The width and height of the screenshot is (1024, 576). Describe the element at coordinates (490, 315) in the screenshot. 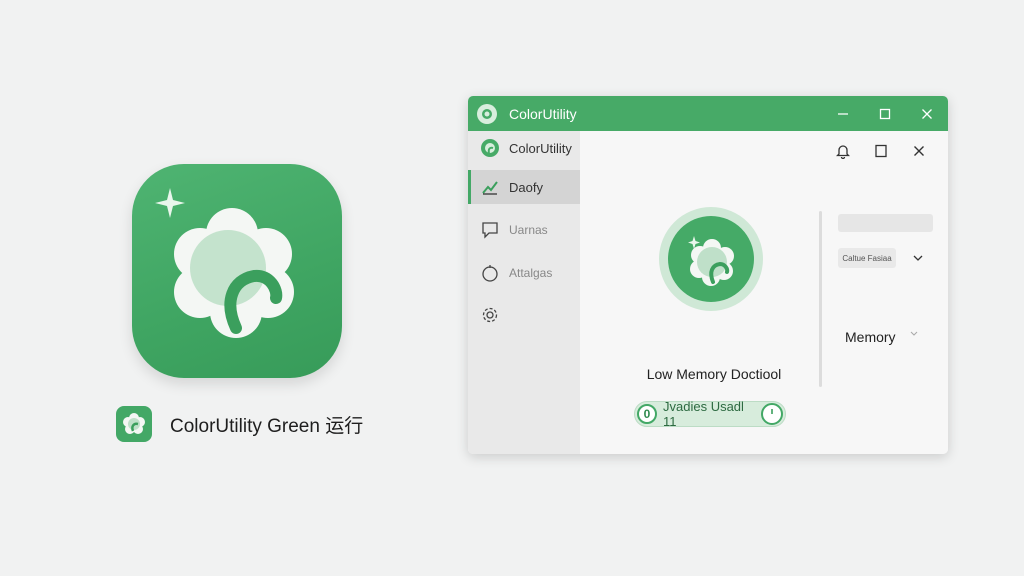

I see `gear-icon` at that location.